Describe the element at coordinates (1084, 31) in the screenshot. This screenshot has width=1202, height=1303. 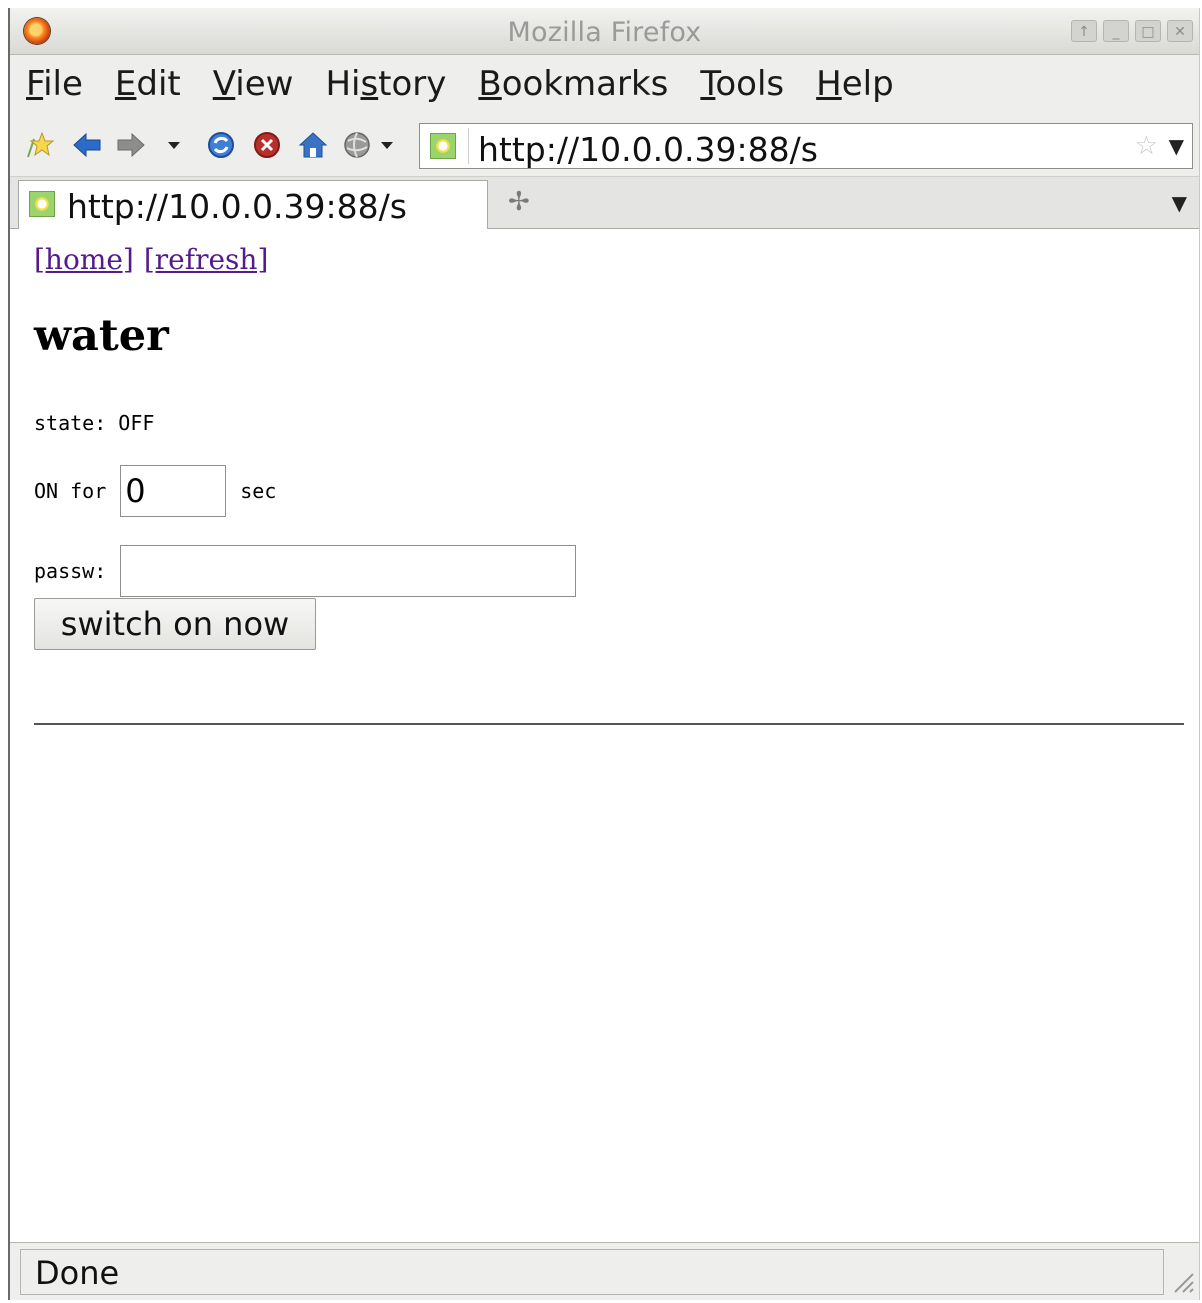
I see `shade-icon: ↑` at that location.